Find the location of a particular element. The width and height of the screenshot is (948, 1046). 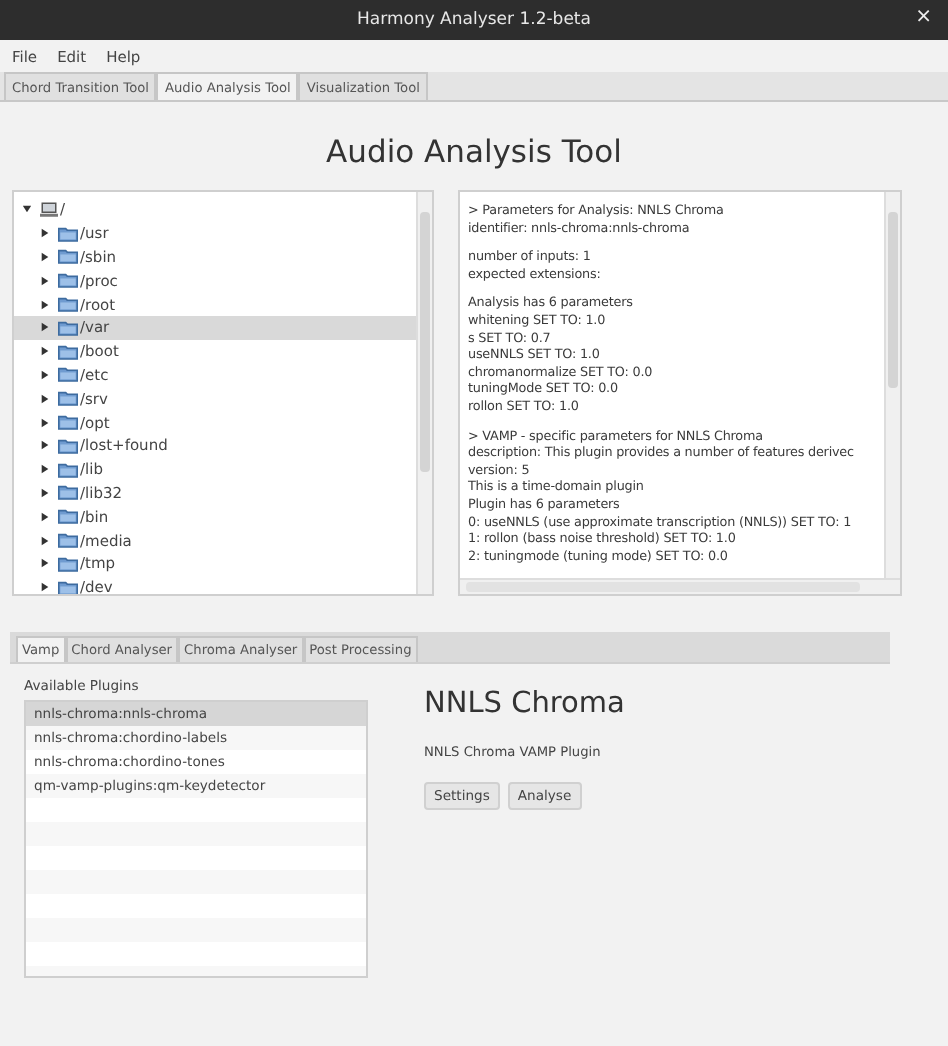

window-title: Harmony Analyser 1.2-beta is located at coordinates (474, 20).